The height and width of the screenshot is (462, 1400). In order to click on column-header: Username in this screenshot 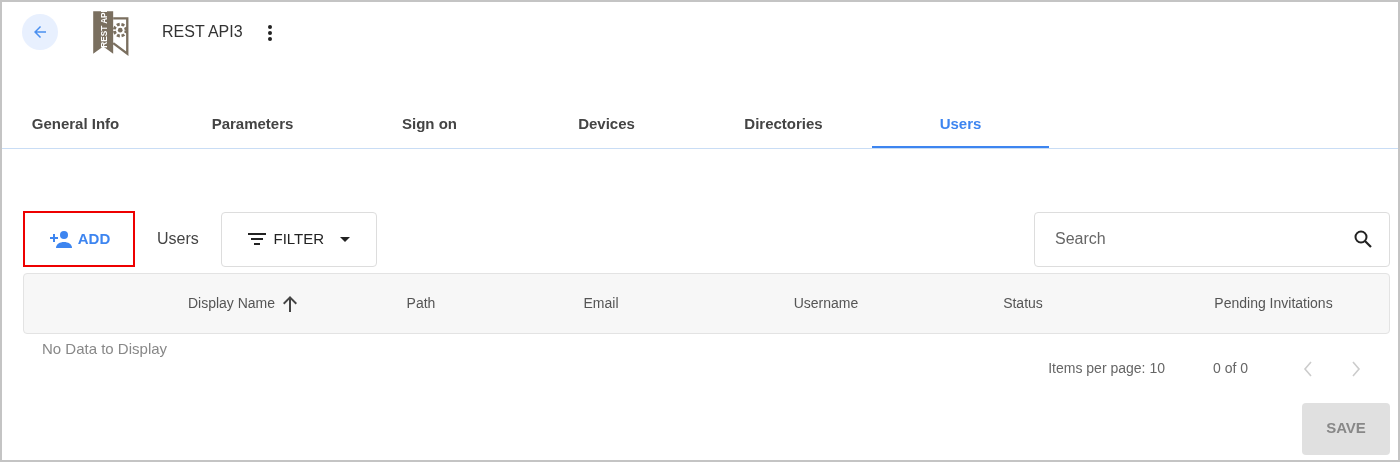, I will do `click(826, 303)`.